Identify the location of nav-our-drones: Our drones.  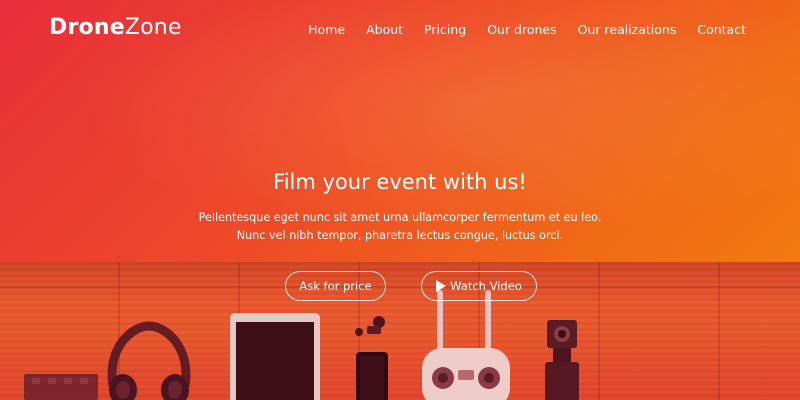
(521, 29).